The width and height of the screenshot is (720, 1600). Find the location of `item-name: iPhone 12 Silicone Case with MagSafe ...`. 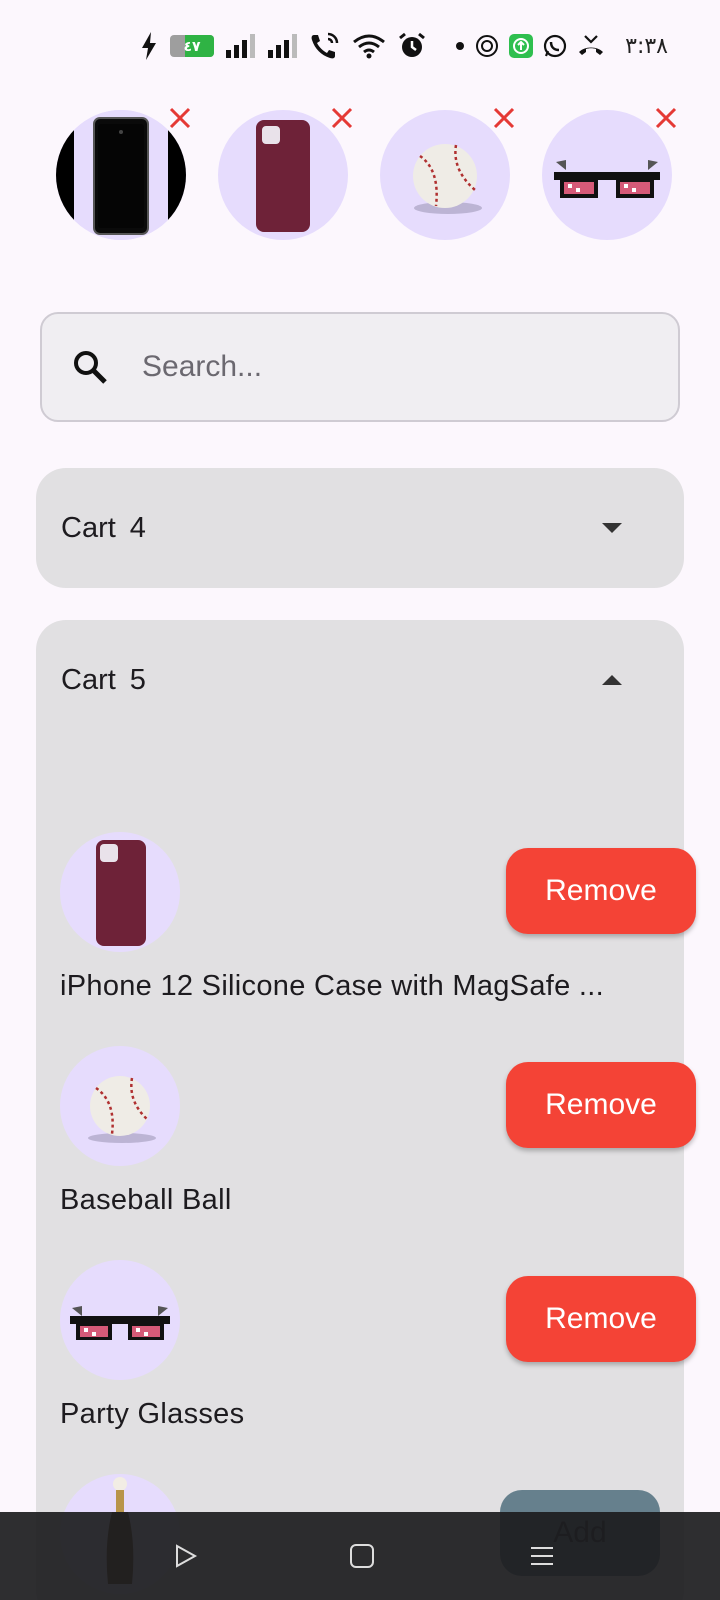

item-name: iPhone 12 Silicone Case with MagSafe ... is located at coordinates (332, 986).